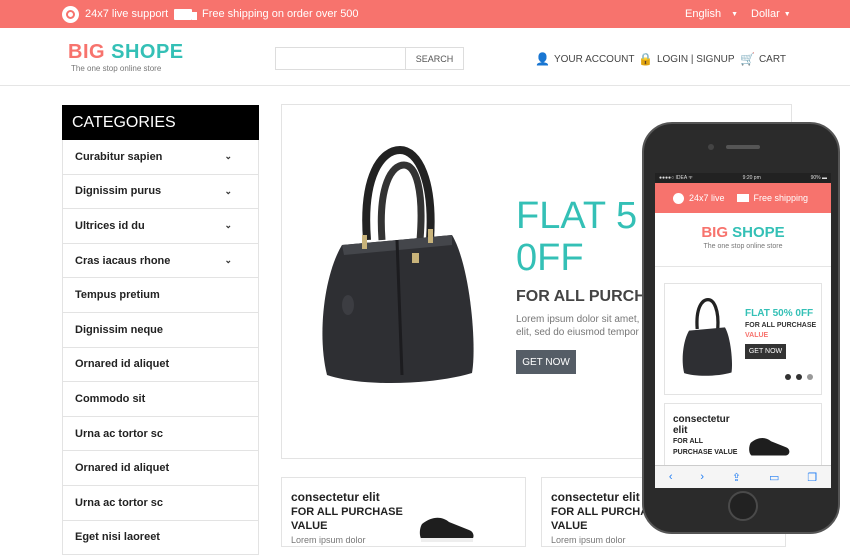 The width and height of the screenshot is (850, 555). I want to click on categories-title: CATEGORIES, so click(160, 122).